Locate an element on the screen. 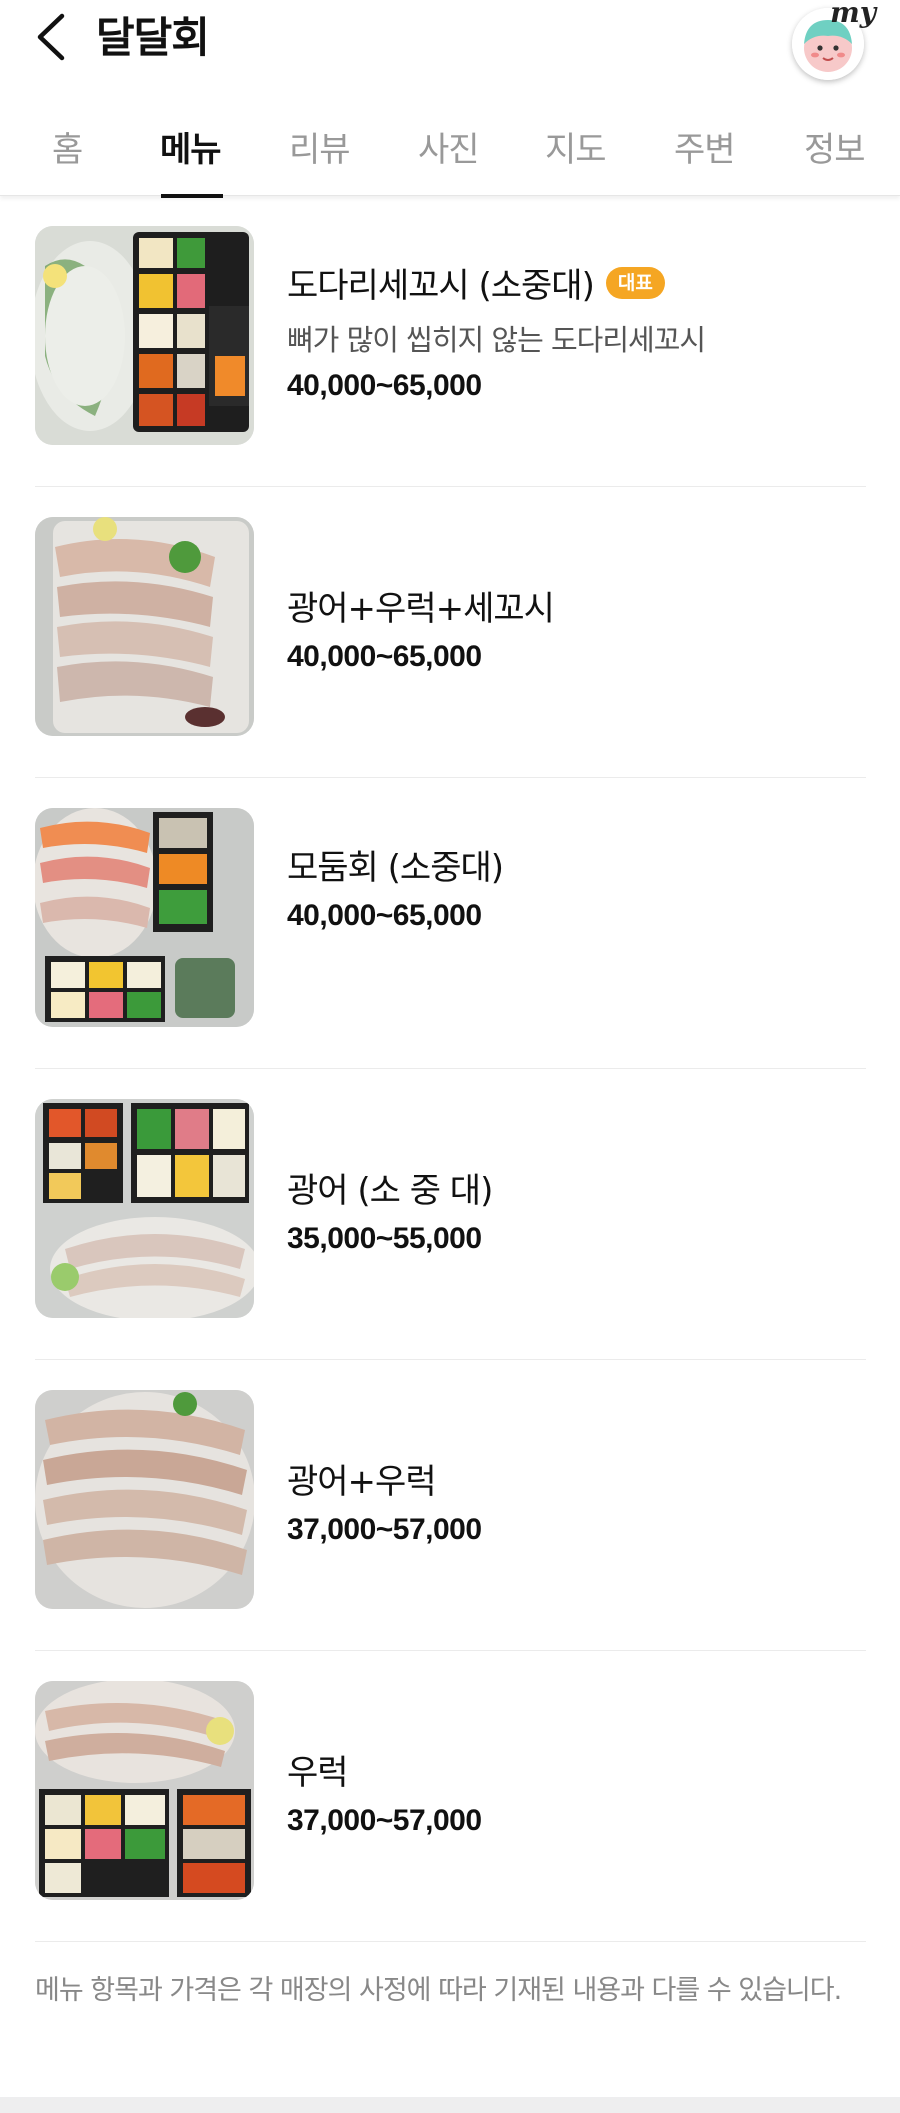 This screenshot has height=2113, width=900. tab-photos: 사진 is located at coordinates (449, 146).